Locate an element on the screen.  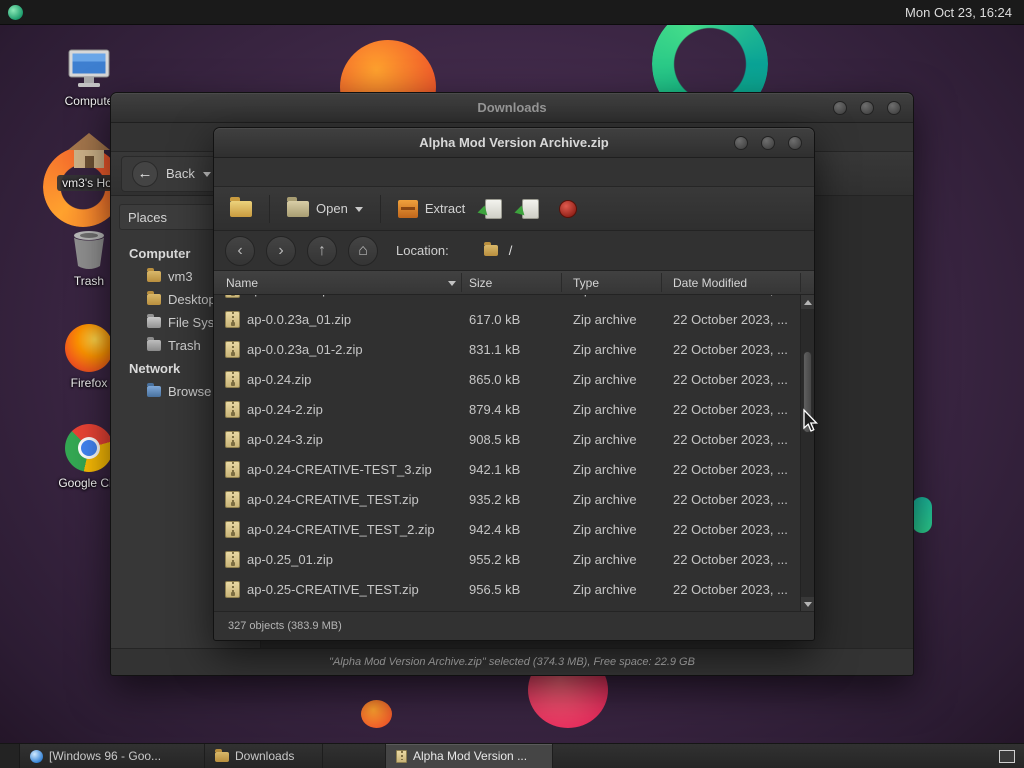
file-name: ap-0.24-3.zip is located at coordinates (285, 439).